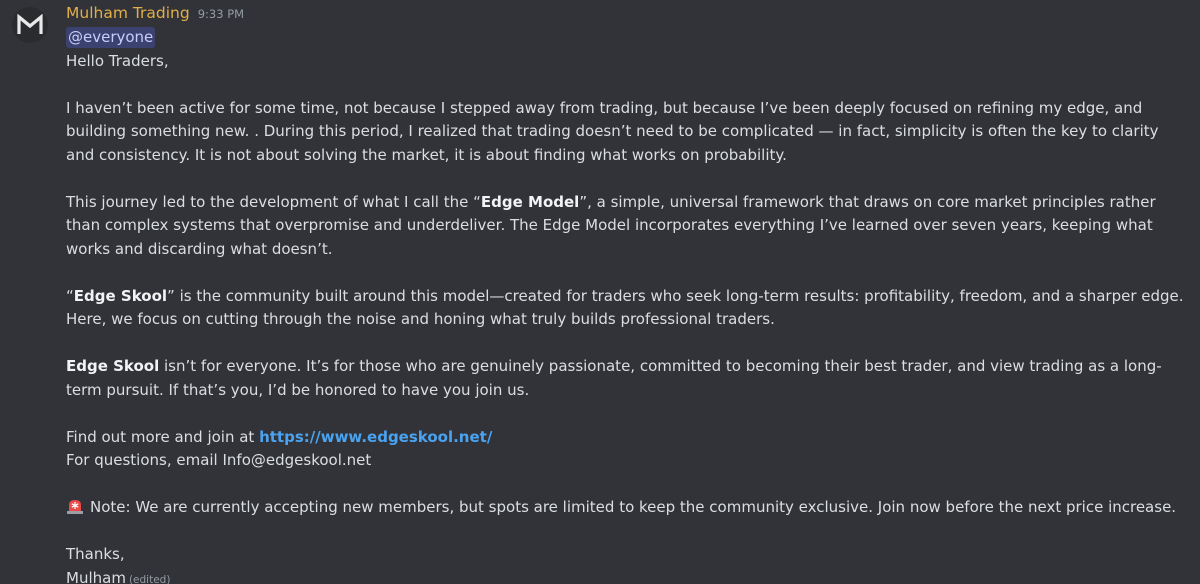 This screenshot has width=1200, height=584. I want to click on avatar, so click(30, 25).